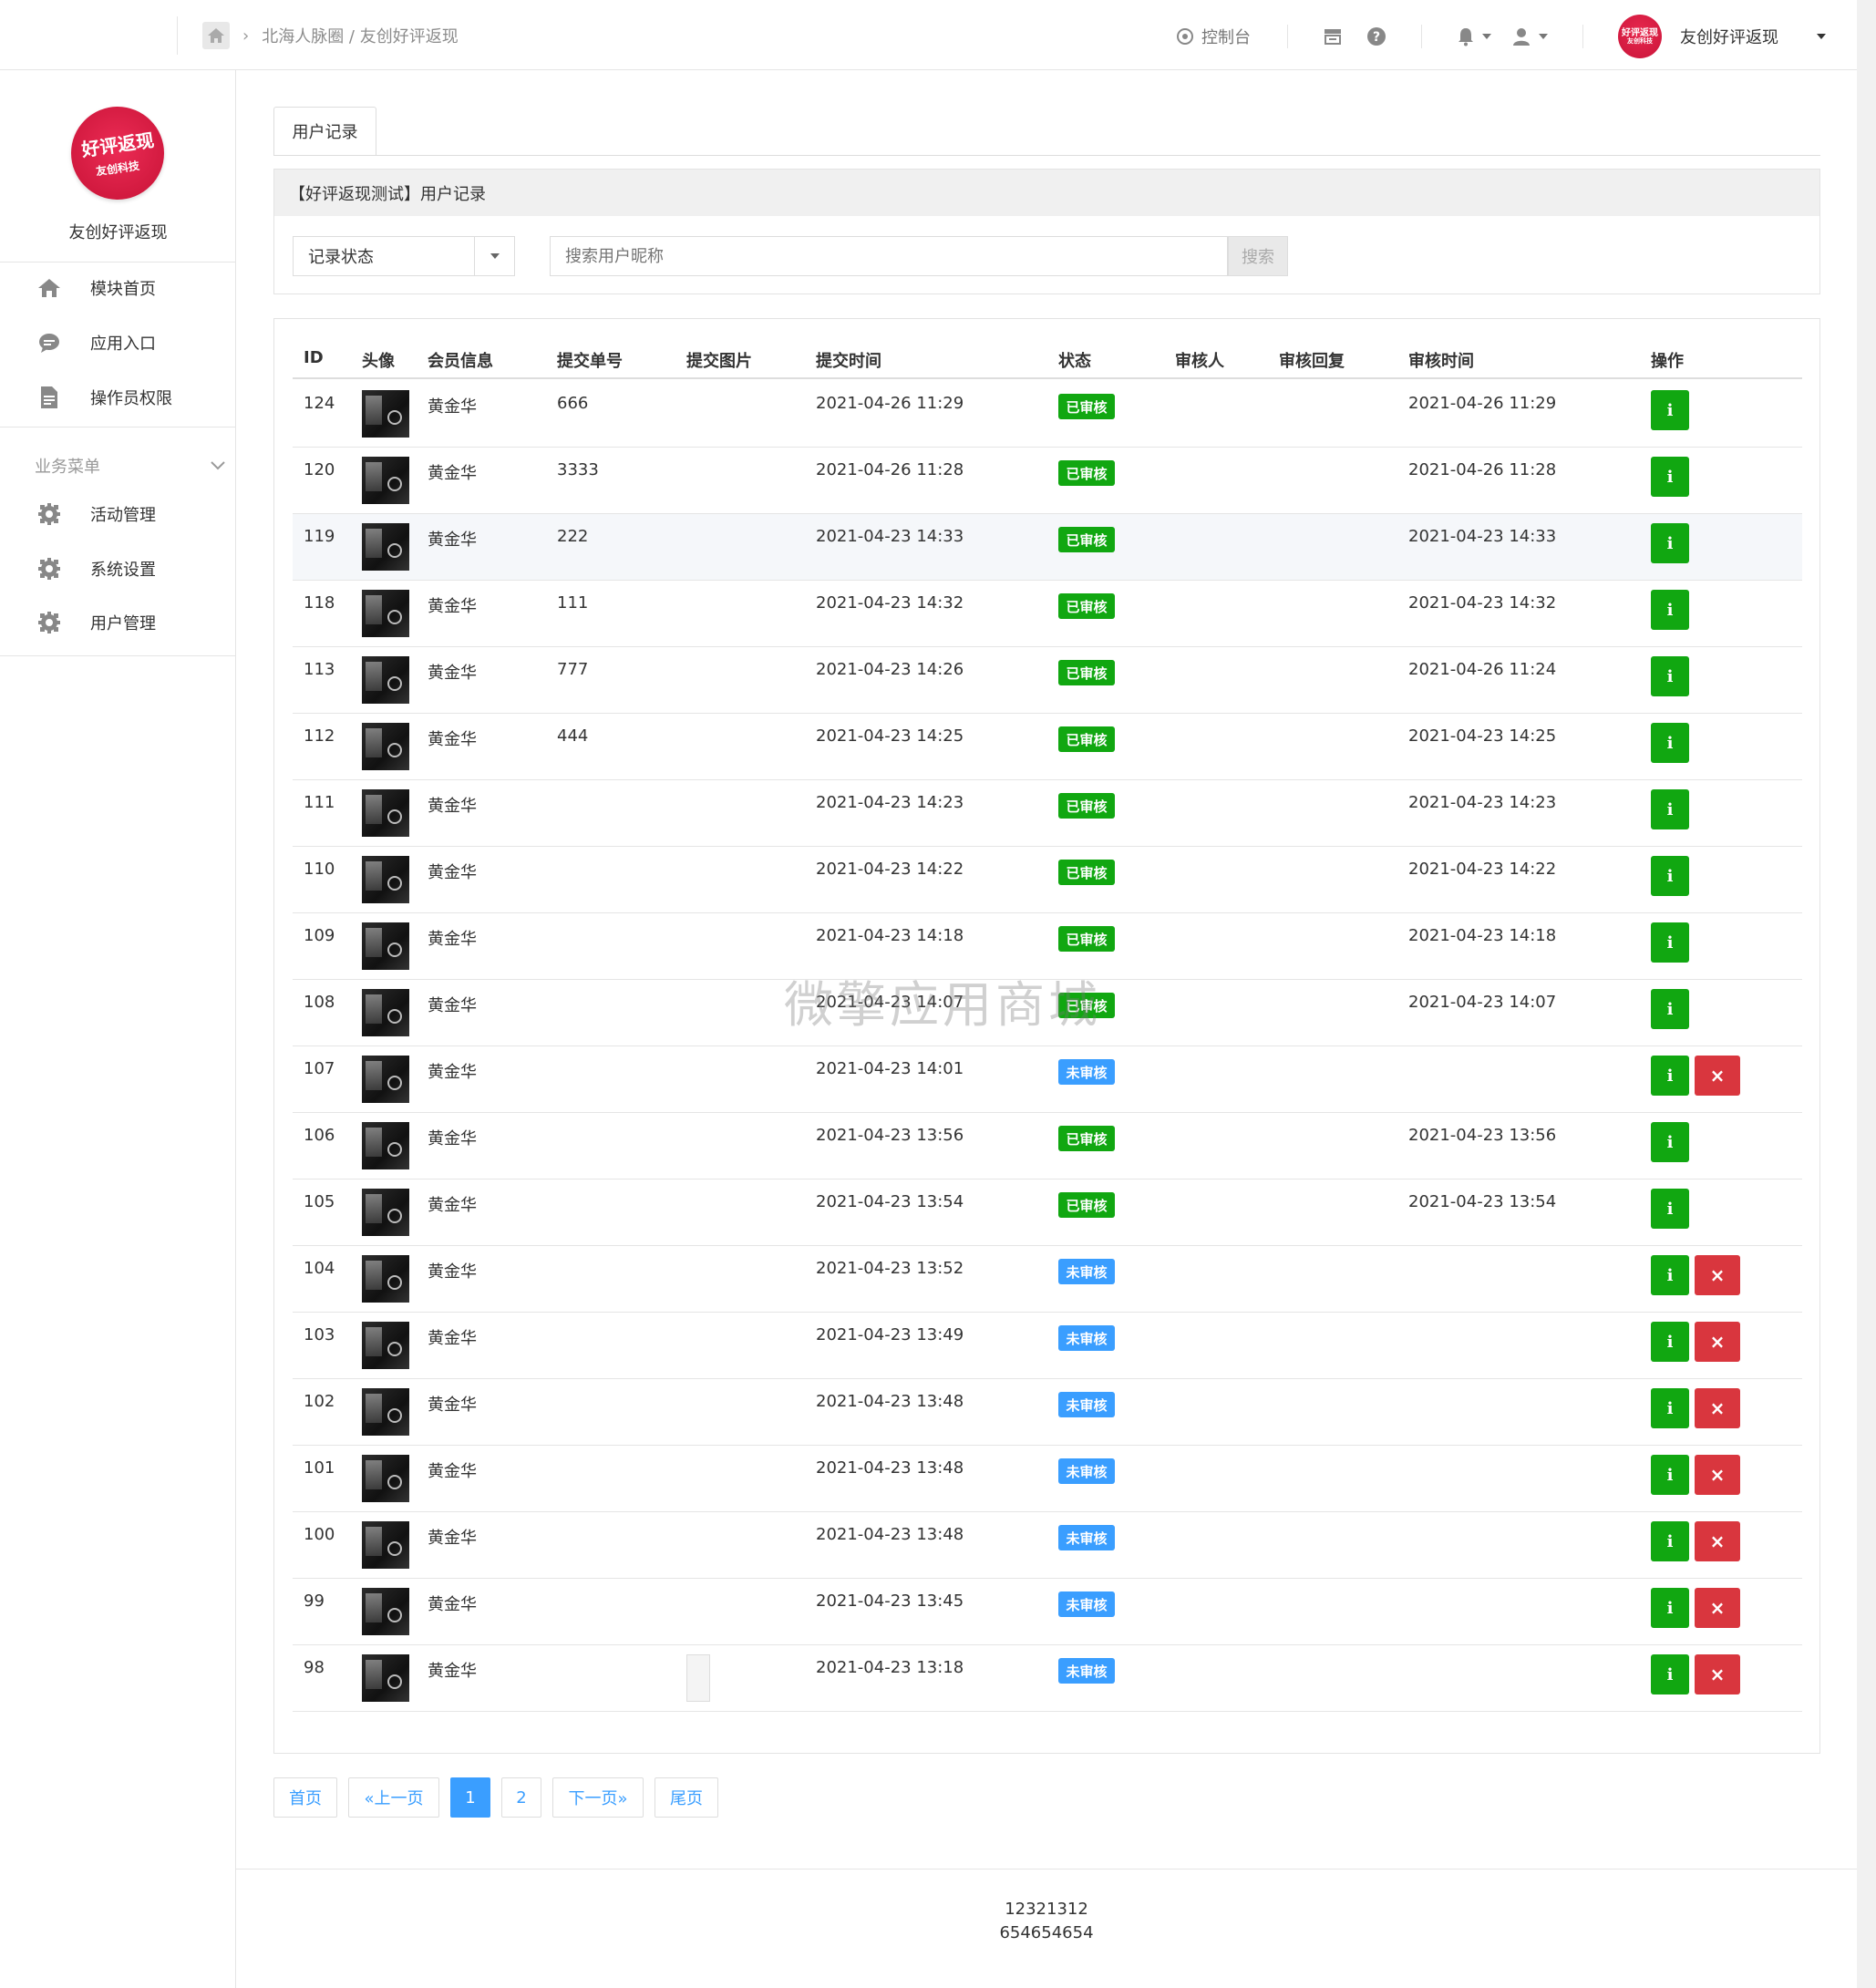 This screenshot has height=1988, width=1876. I want to click on header-id: ID, so click(314, 357).